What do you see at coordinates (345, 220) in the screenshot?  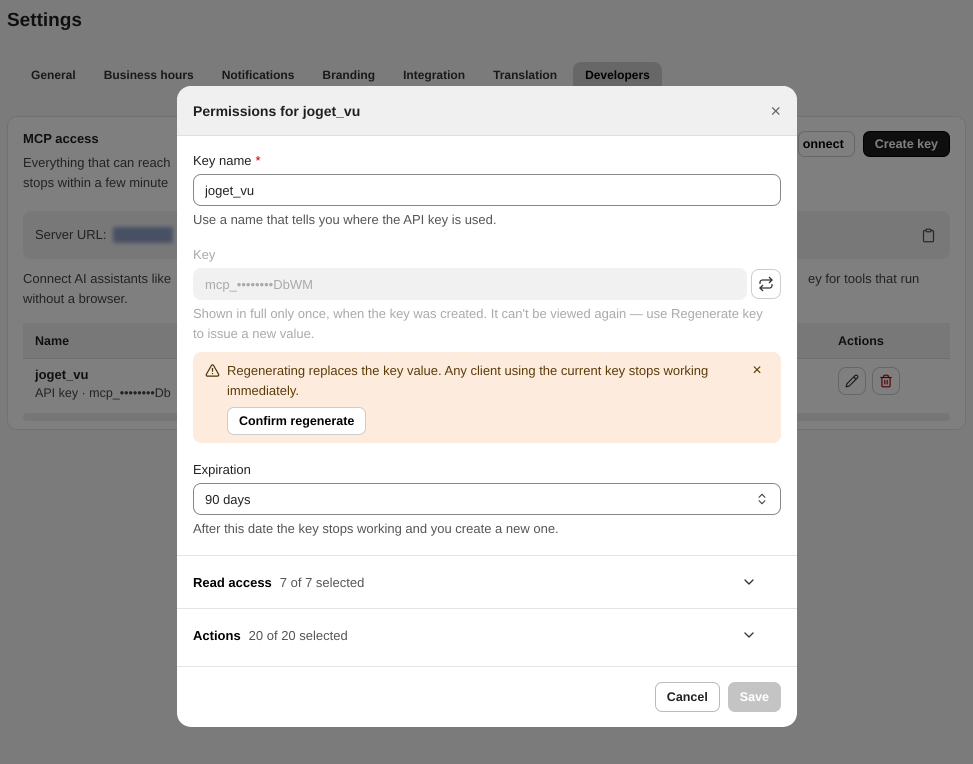 I see `field-hint: Use a name that tells you where the API key is used.` at bounding box center [345, 220].